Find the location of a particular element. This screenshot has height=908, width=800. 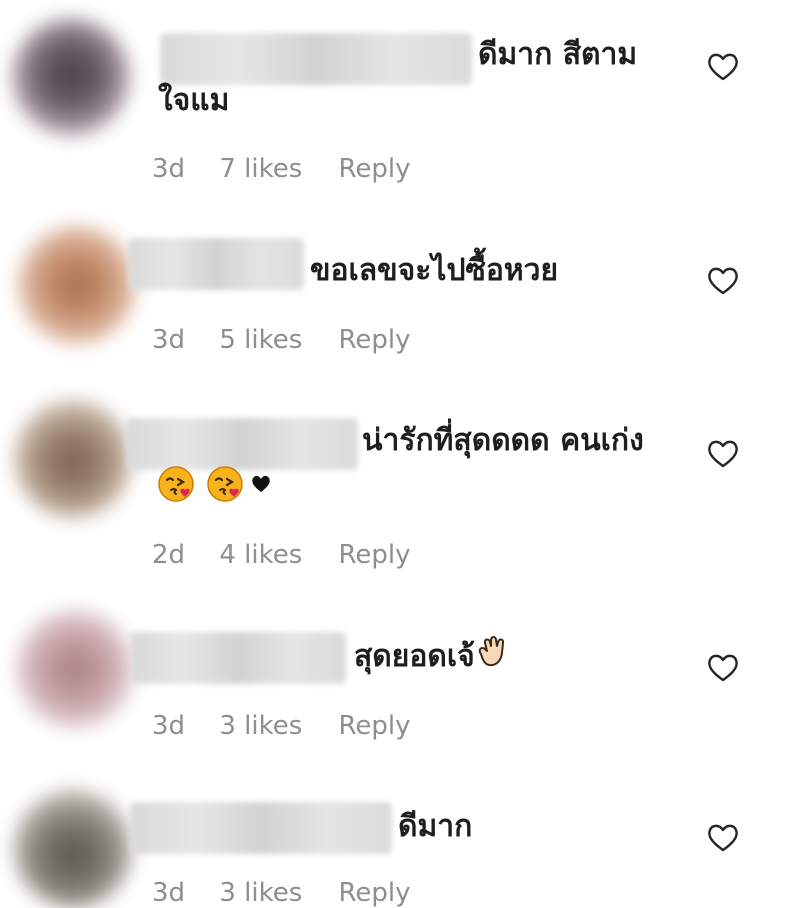

comment-meta: 2d 4 likes Reply is located at coordinates (281, 555).